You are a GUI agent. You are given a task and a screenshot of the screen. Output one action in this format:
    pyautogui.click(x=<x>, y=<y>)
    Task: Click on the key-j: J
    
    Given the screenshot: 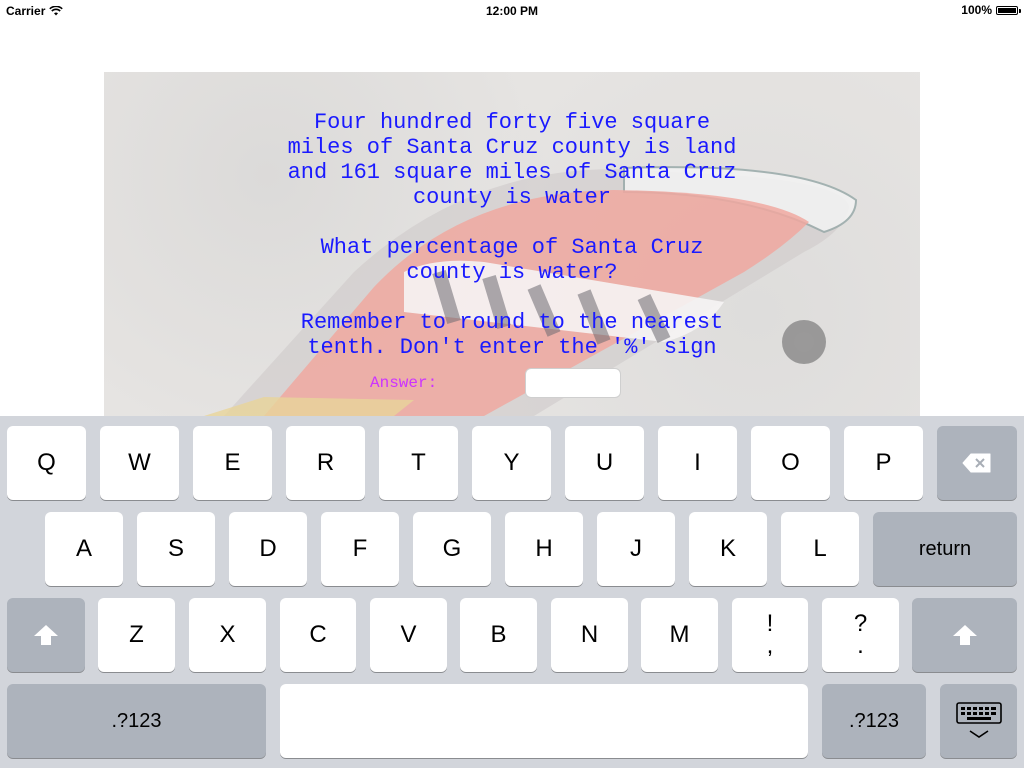 What is the action you would take?
    pyautogui.click(x=636, y=549)
    